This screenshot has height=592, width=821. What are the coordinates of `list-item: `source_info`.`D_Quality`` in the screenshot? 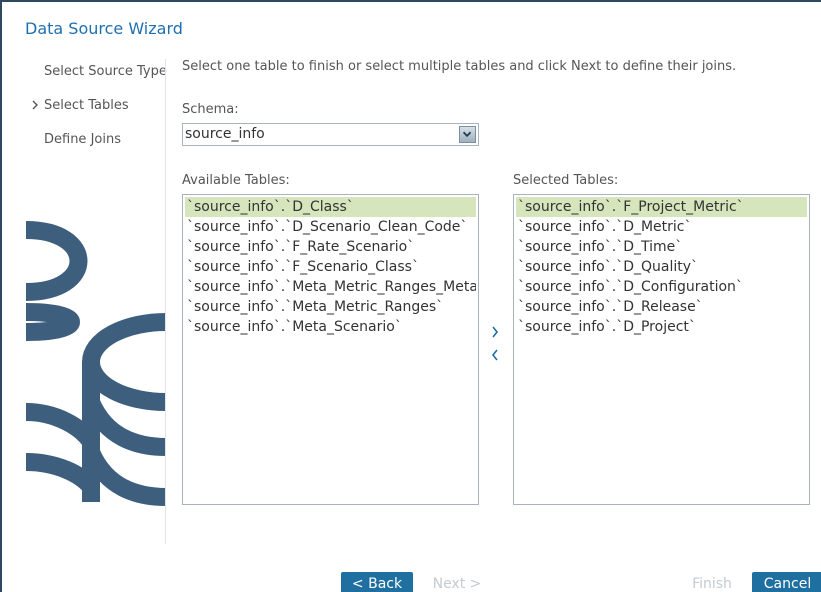 It's located at (661, 267).